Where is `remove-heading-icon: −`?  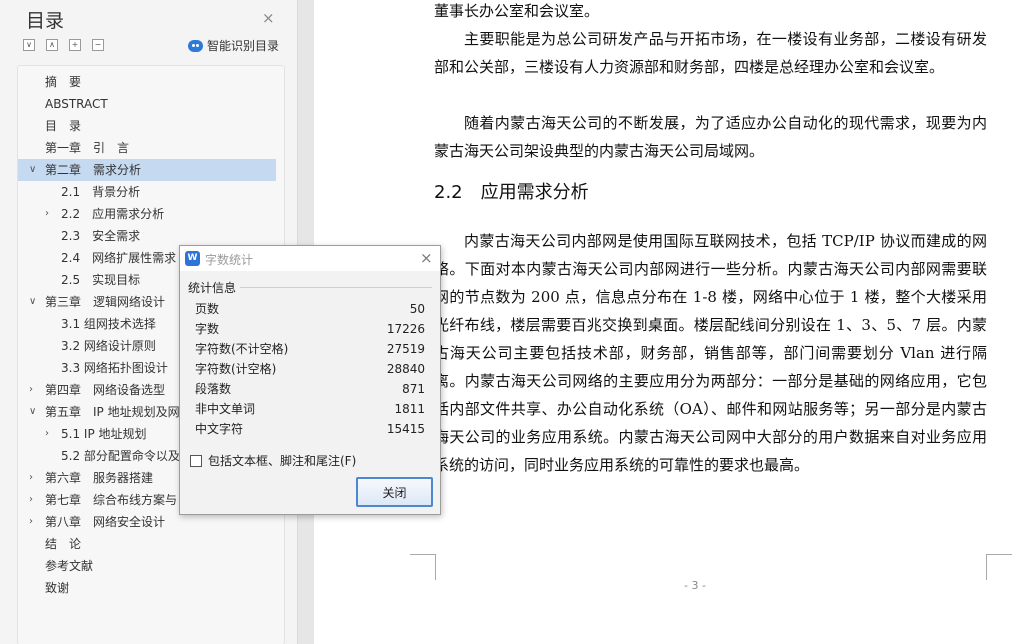
remove-heading-icon: − is located at coordinates (98, 45).